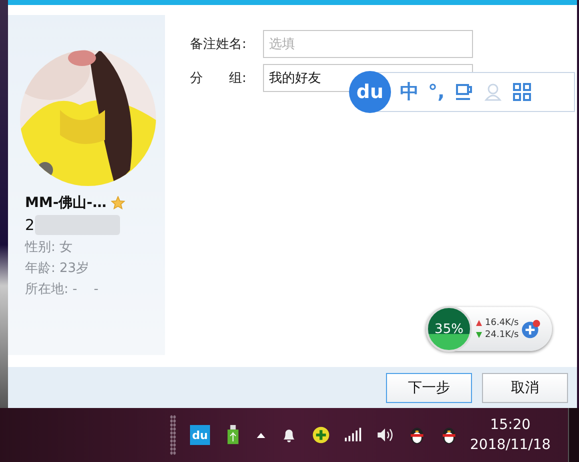  Describe the element at coordinates (49, 247) in the screenshot. I see `profile-detail: 性别: 女` at that location.